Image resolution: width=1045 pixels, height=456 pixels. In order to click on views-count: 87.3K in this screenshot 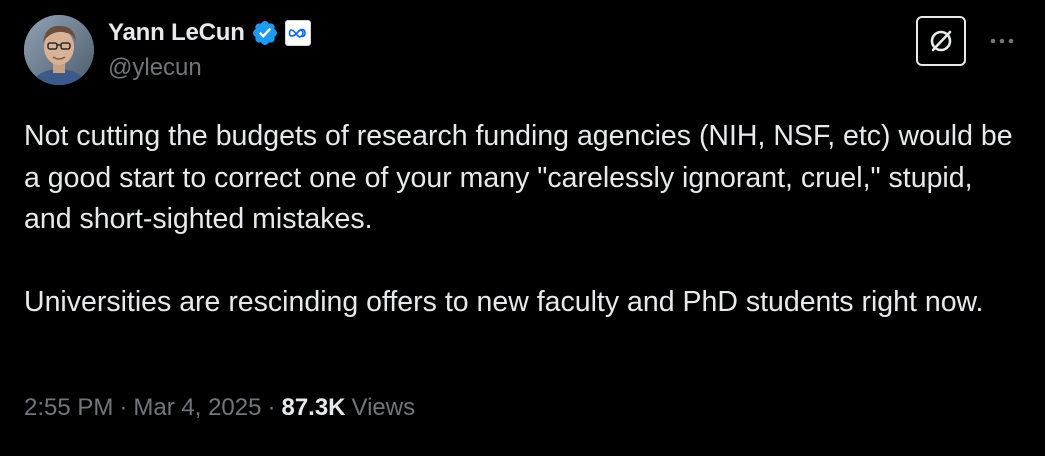, I will do `click(313, 408)`.